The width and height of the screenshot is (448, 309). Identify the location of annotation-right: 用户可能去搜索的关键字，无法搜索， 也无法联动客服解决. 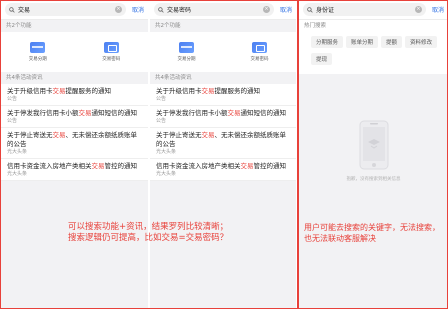
(372, 233).